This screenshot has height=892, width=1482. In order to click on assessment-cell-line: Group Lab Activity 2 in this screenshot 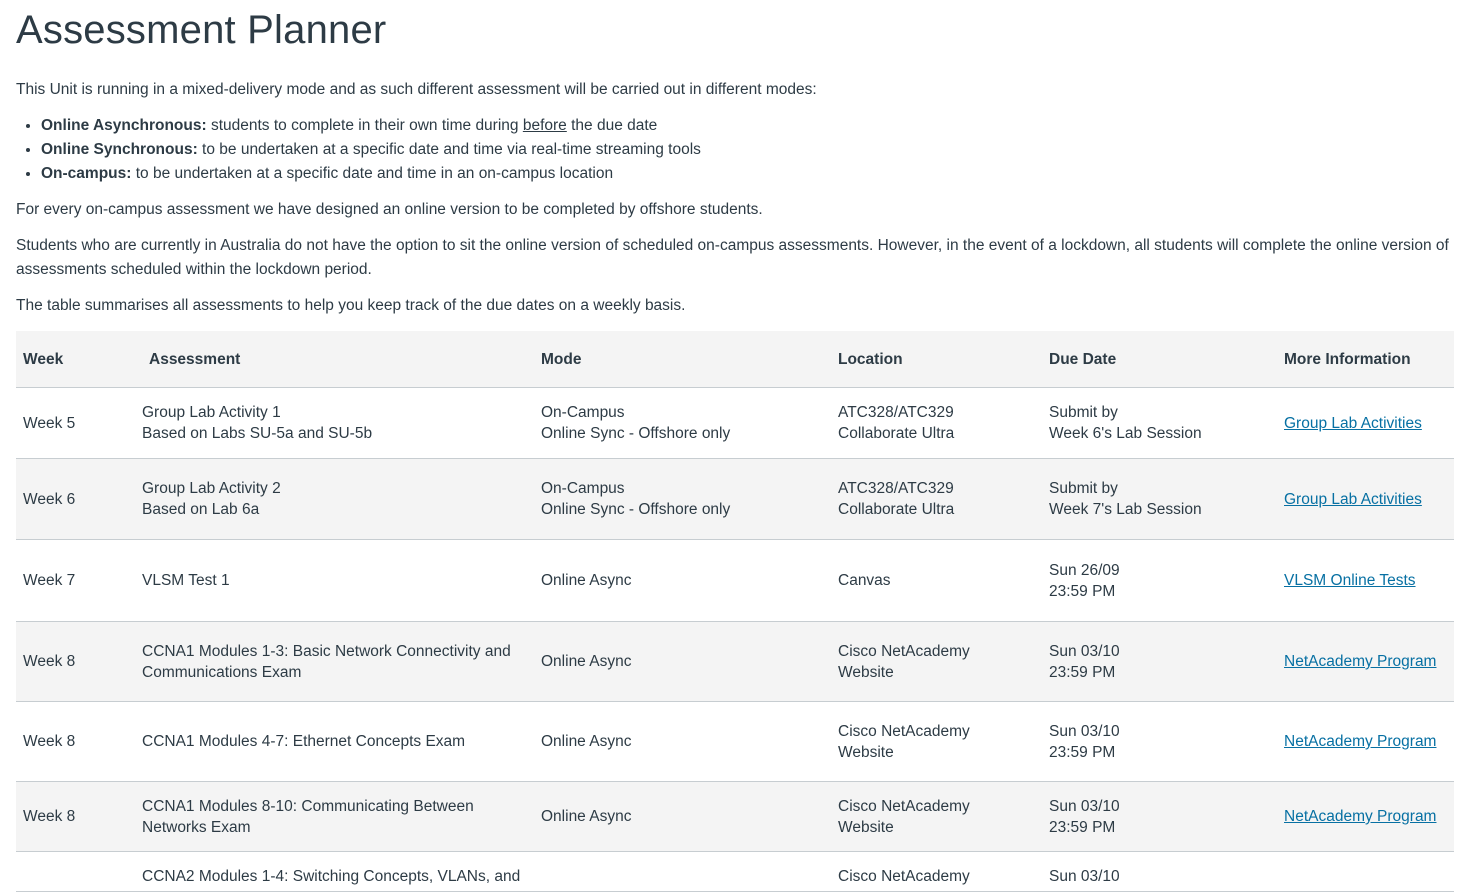, I will do `click(211, 488)`.